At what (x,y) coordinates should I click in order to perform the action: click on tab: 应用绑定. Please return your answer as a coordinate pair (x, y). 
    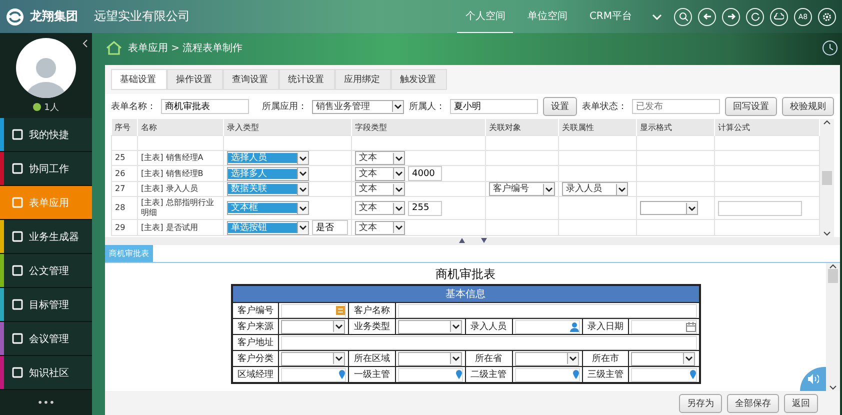
    Looking at the image, I should click on (363, 79).